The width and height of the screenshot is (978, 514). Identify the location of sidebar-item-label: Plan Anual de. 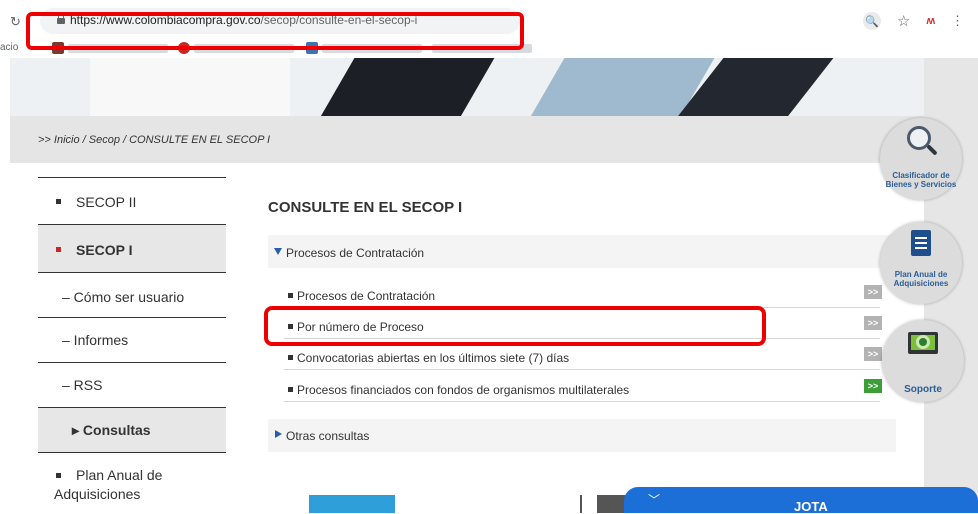
(119, 475).